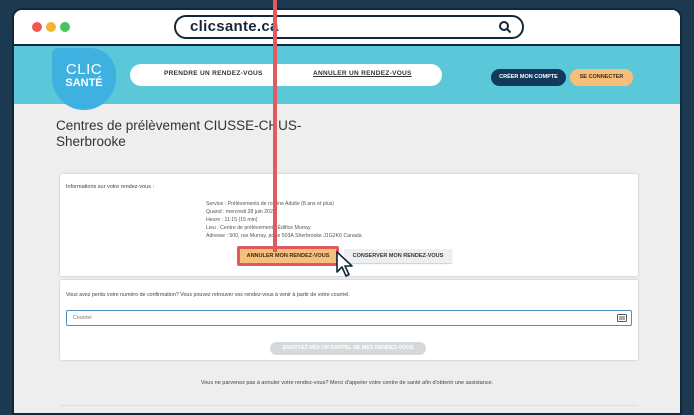 The width and height of the screenshot is (694, 415). What do you see at coordinates (213, 73) in the screenshot?
I see `nav-prendre-rendez-vous: PRENDRE UN RENDEZ-VOUS` at bounding box center [213, 73].